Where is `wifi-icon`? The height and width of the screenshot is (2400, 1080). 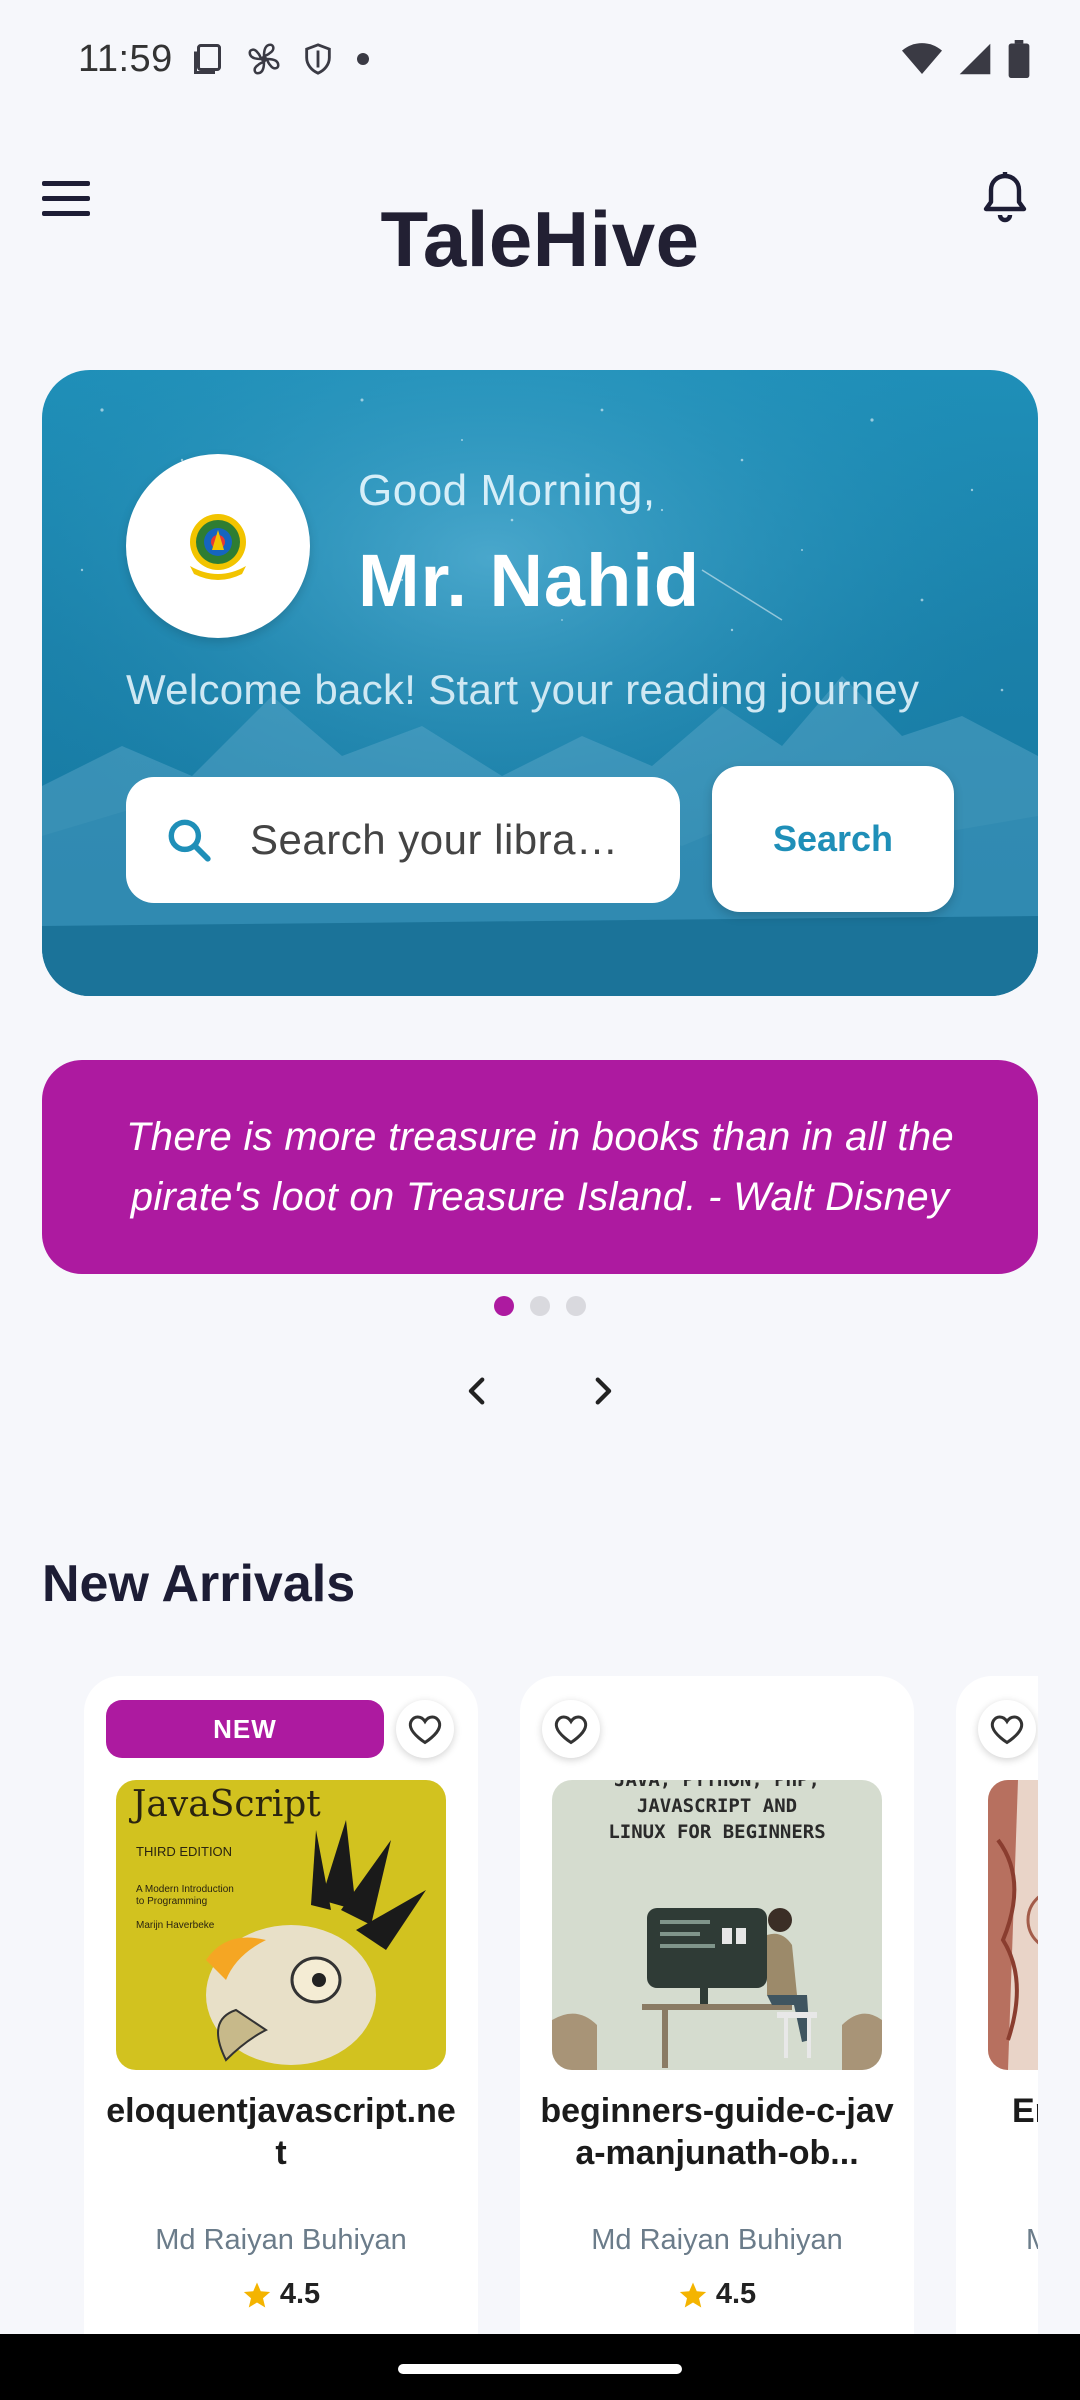 wifi-icon is located at coordinates (922, 59).